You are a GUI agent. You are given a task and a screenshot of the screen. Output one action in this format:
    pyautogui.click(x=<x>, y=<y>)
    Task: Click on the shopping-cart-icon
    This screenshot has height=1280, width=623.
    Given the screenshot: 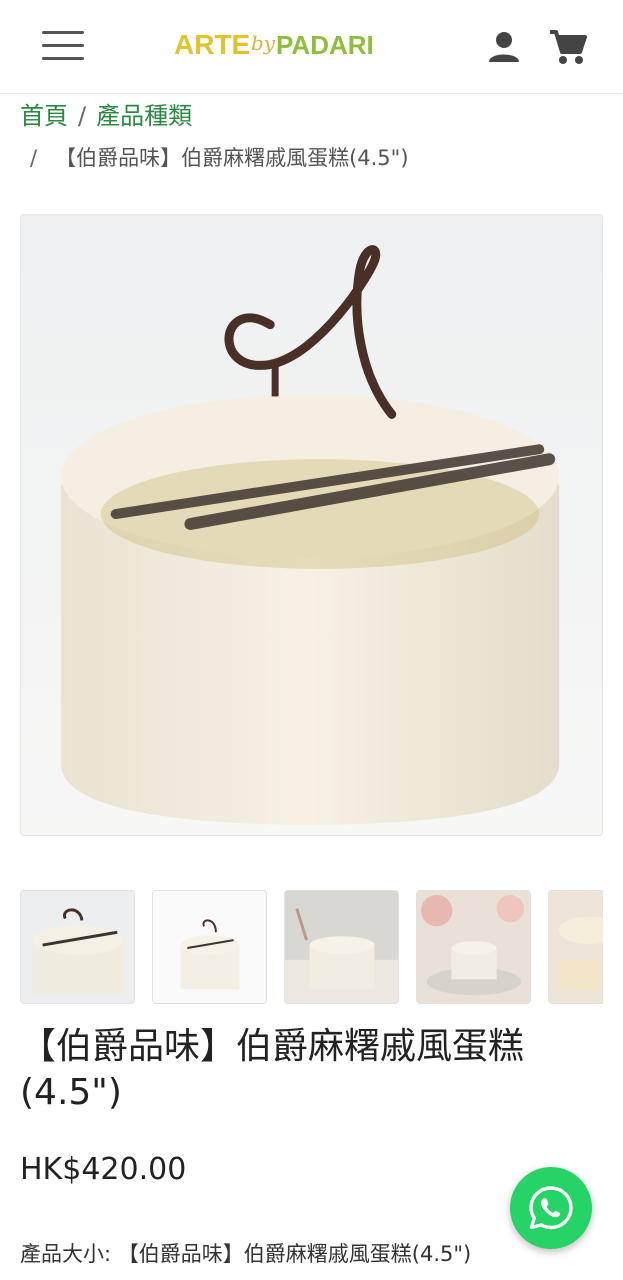 What is the action you would take?
    pyautogui.click(x=568, y=47)
    